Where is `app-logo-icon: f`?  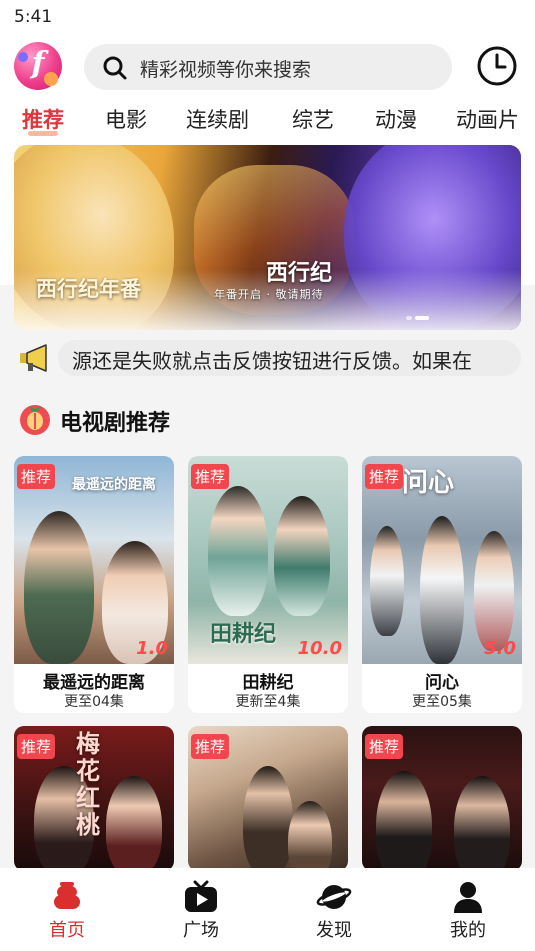
app-logo-icon: f is located at coordinates (38, 66).